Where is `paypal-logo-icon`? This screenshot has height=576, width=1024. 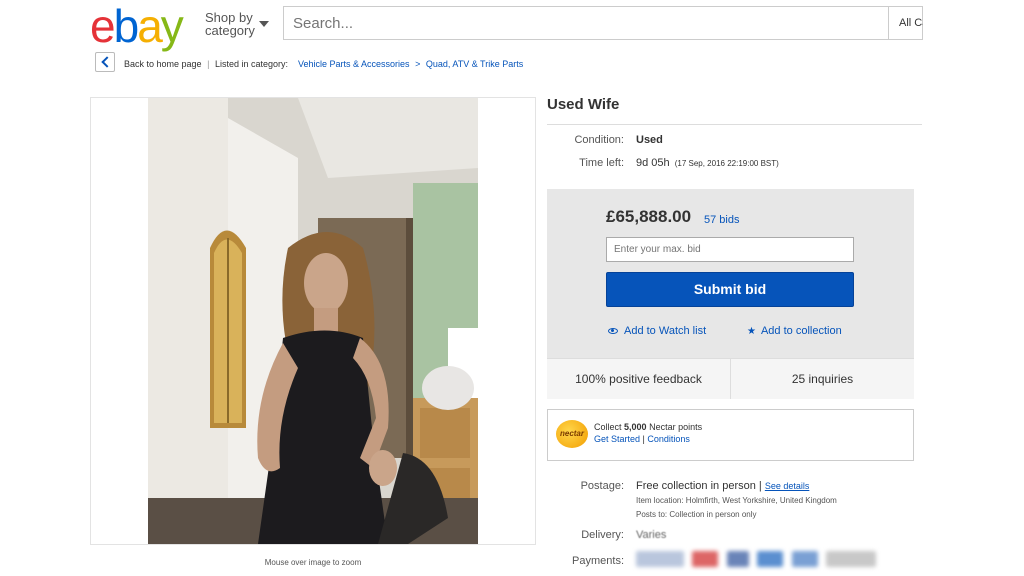 paypal-logo-icon is located at coordinates (660, 558).